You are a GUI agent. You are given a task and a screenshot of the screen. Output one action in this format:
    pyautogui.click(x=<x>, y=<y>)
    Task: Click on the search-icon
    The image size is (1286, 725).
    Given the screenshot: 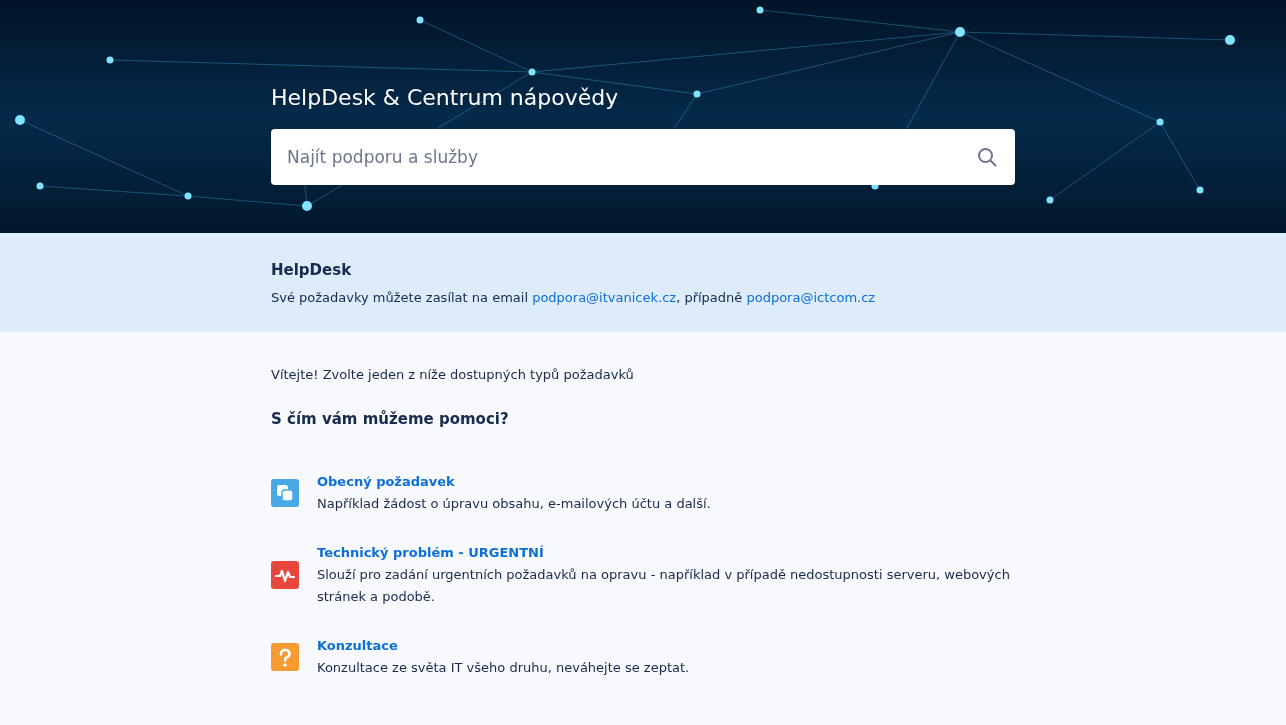 What is the action you would take?
    pyautogui.click(x=987, y=157)
    